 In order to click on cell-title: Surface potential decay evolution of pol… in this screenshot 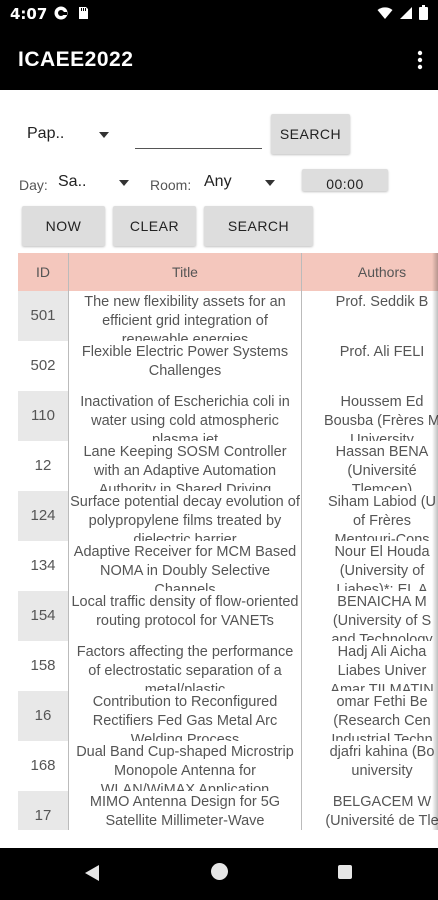, I will do `click(185, 517)`.